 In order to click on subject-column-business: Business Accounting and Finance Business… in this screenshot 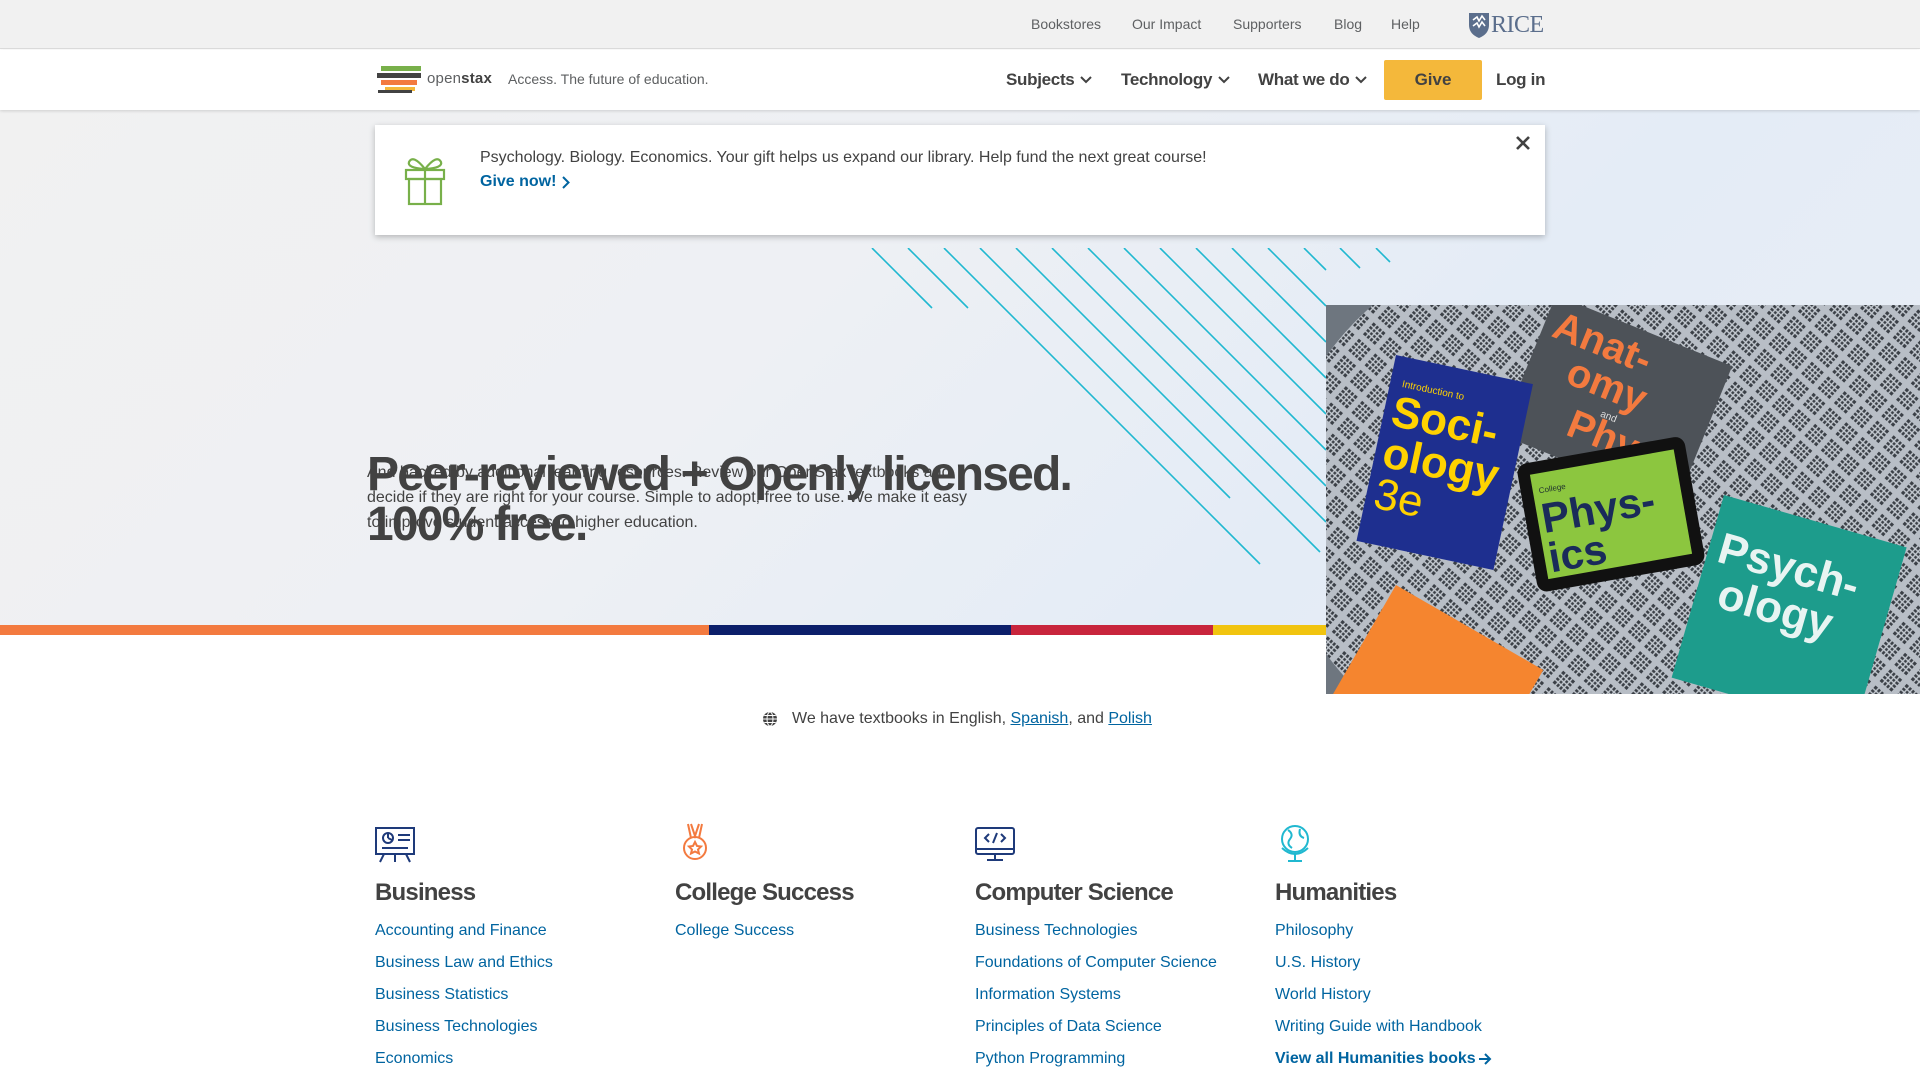, I will do `click(515, 948)`.